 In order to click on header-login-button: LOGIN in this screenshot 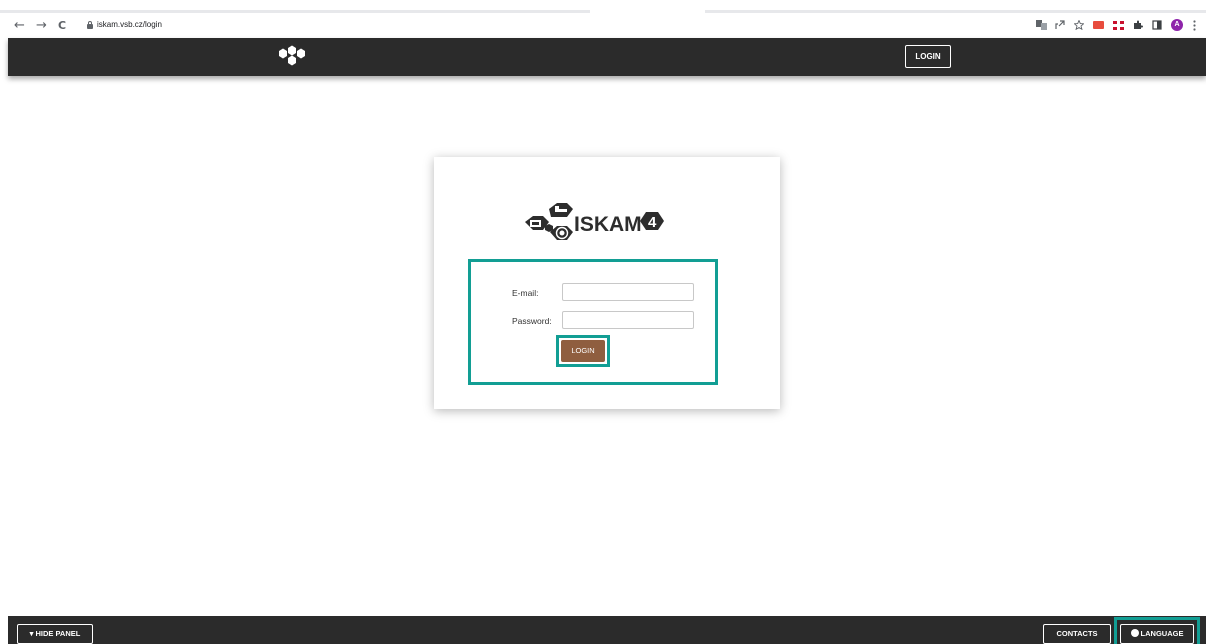, I will do `click(928, 56)`.